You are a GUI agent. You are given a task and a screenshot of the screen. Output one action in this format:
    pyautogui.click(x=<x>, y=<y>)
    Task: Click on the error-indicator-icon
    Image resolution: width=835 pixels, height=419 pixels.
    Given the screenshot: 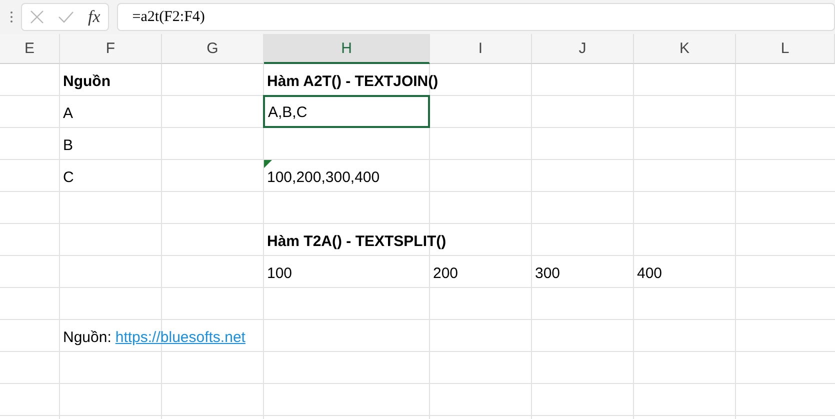 What is the action you would take?
    pyautogui.click(x=268, y=164)
    